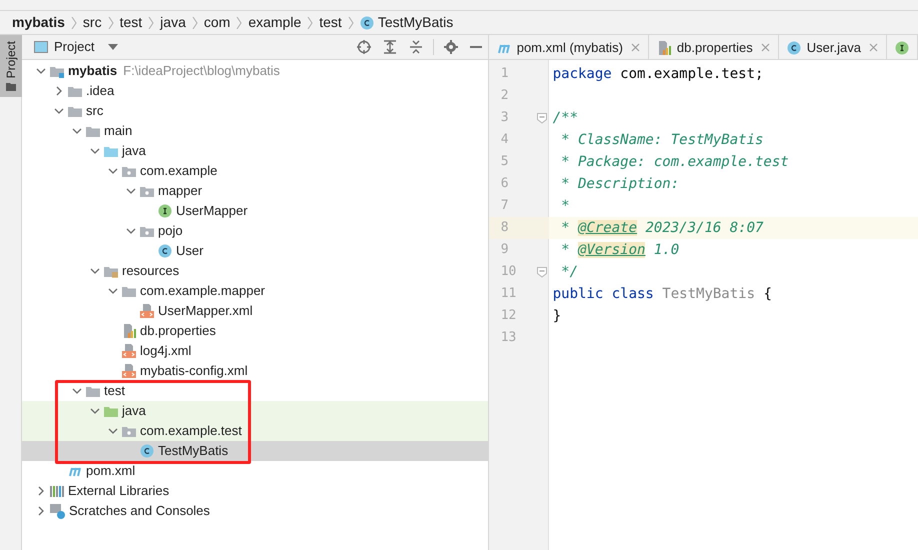 Image resolution: width=918 pixels, height=550 pixels. Describe the element at coordinates (255, 111) in the screenshot. I see `tree-item: src` at that location.